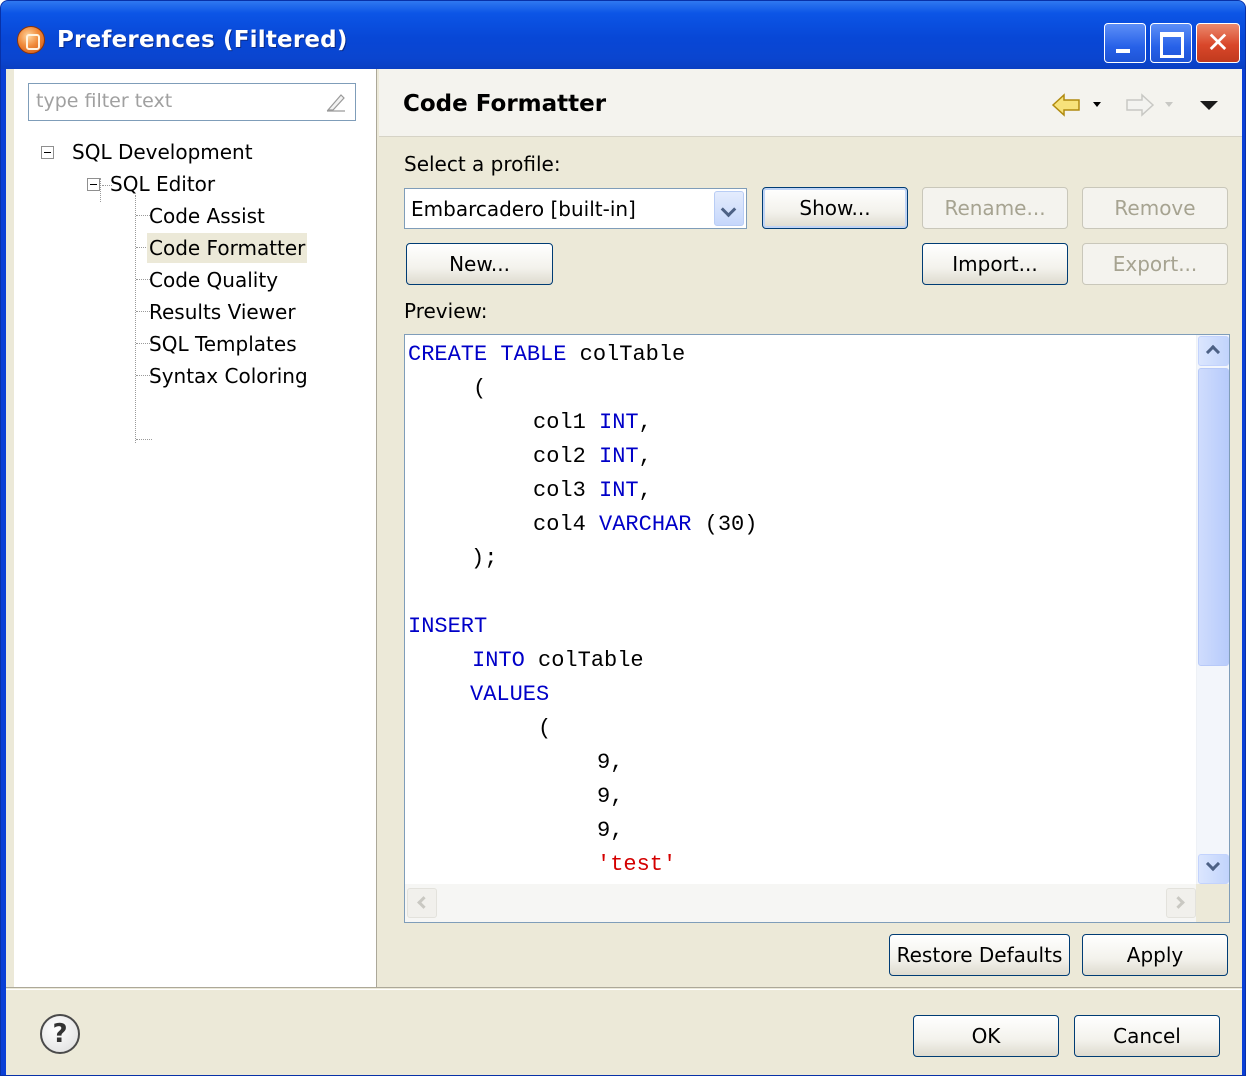 This screenshot has width=1246, height=1076. I want to click on tree-item-results-viewer: Results Viewer, so click(222, 312).